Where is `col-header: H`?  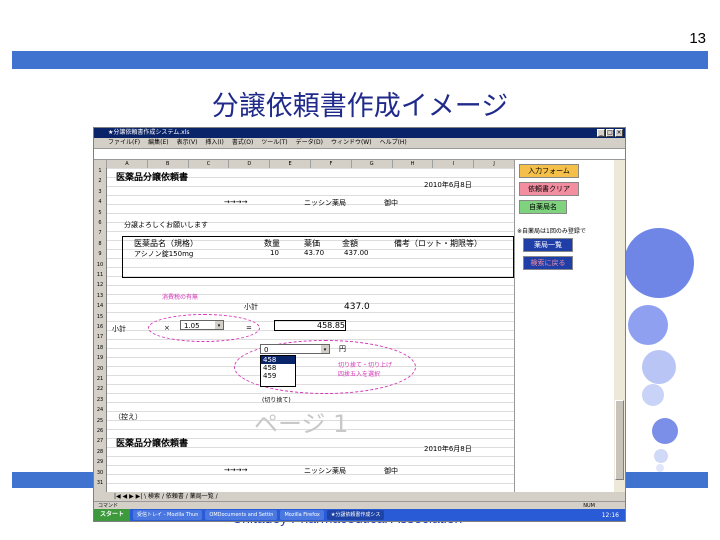 col-header: H is located at coordinates (412, 164).